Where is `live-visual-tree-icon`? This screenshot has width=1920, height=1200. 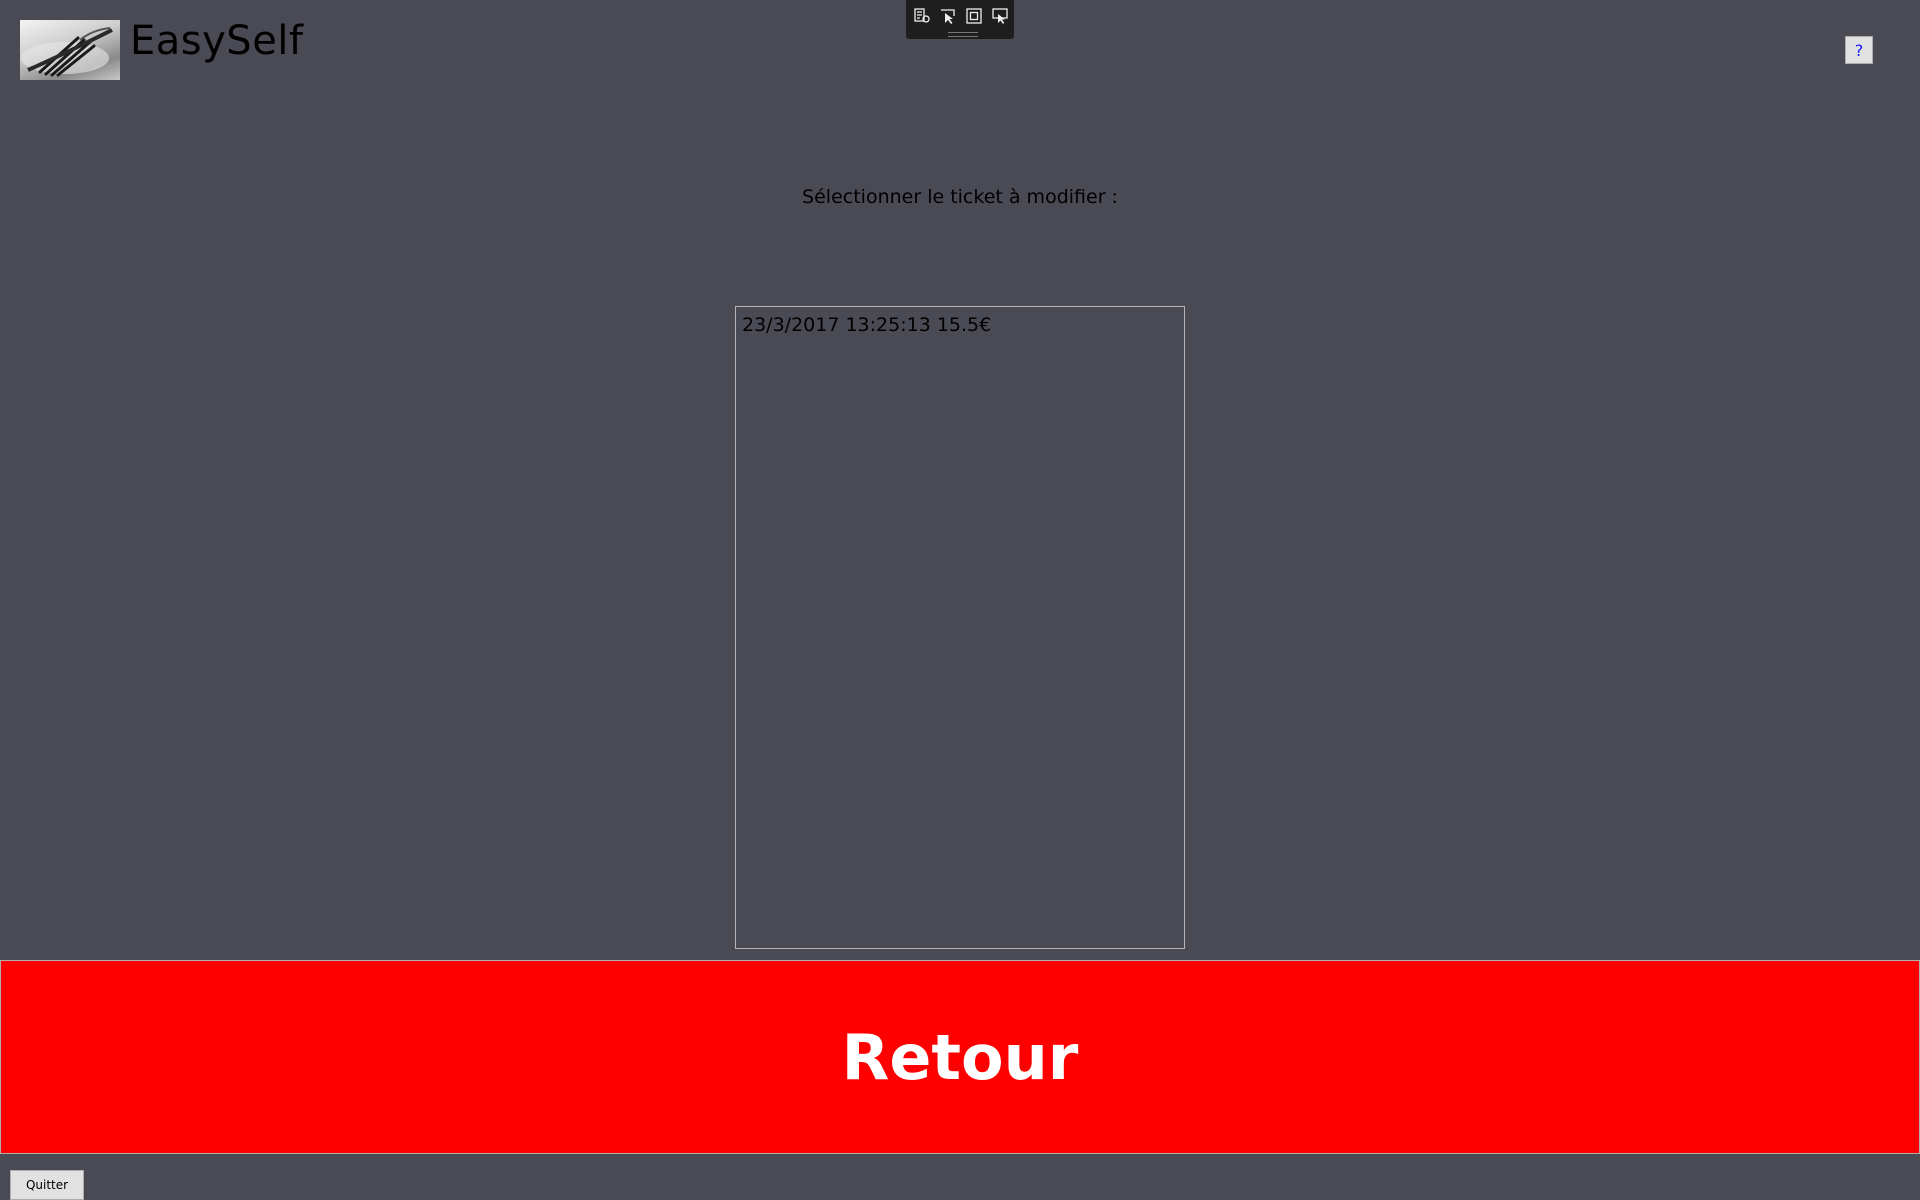 live-visual-tree-icon is located at coordinates (922, 16).